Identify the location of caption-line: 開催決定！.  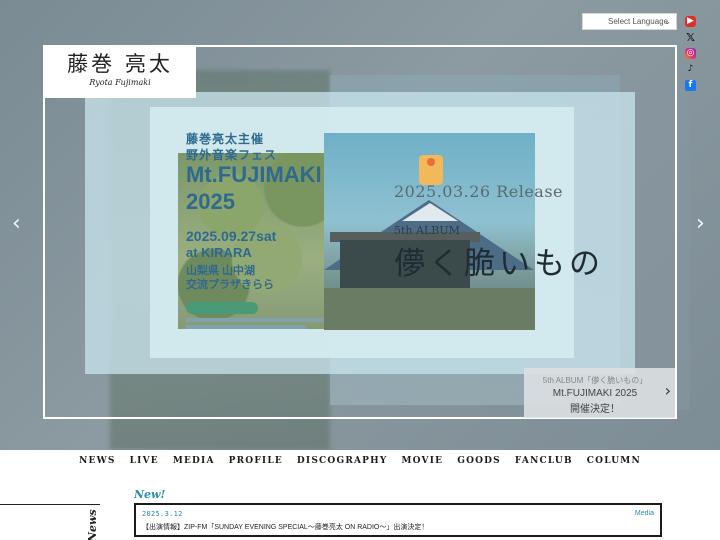
(595, 409).